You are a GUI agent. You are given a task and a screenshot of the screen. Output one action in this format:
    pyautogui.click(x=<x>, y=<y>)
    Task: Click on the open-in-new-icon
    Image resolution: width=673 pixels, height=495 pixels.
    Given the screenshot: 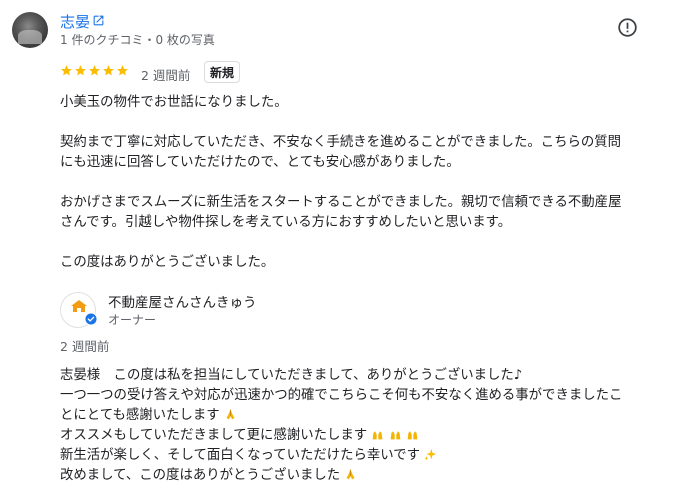 What is the action you would take?
    pyautogui.click(x=98, y=20)
    